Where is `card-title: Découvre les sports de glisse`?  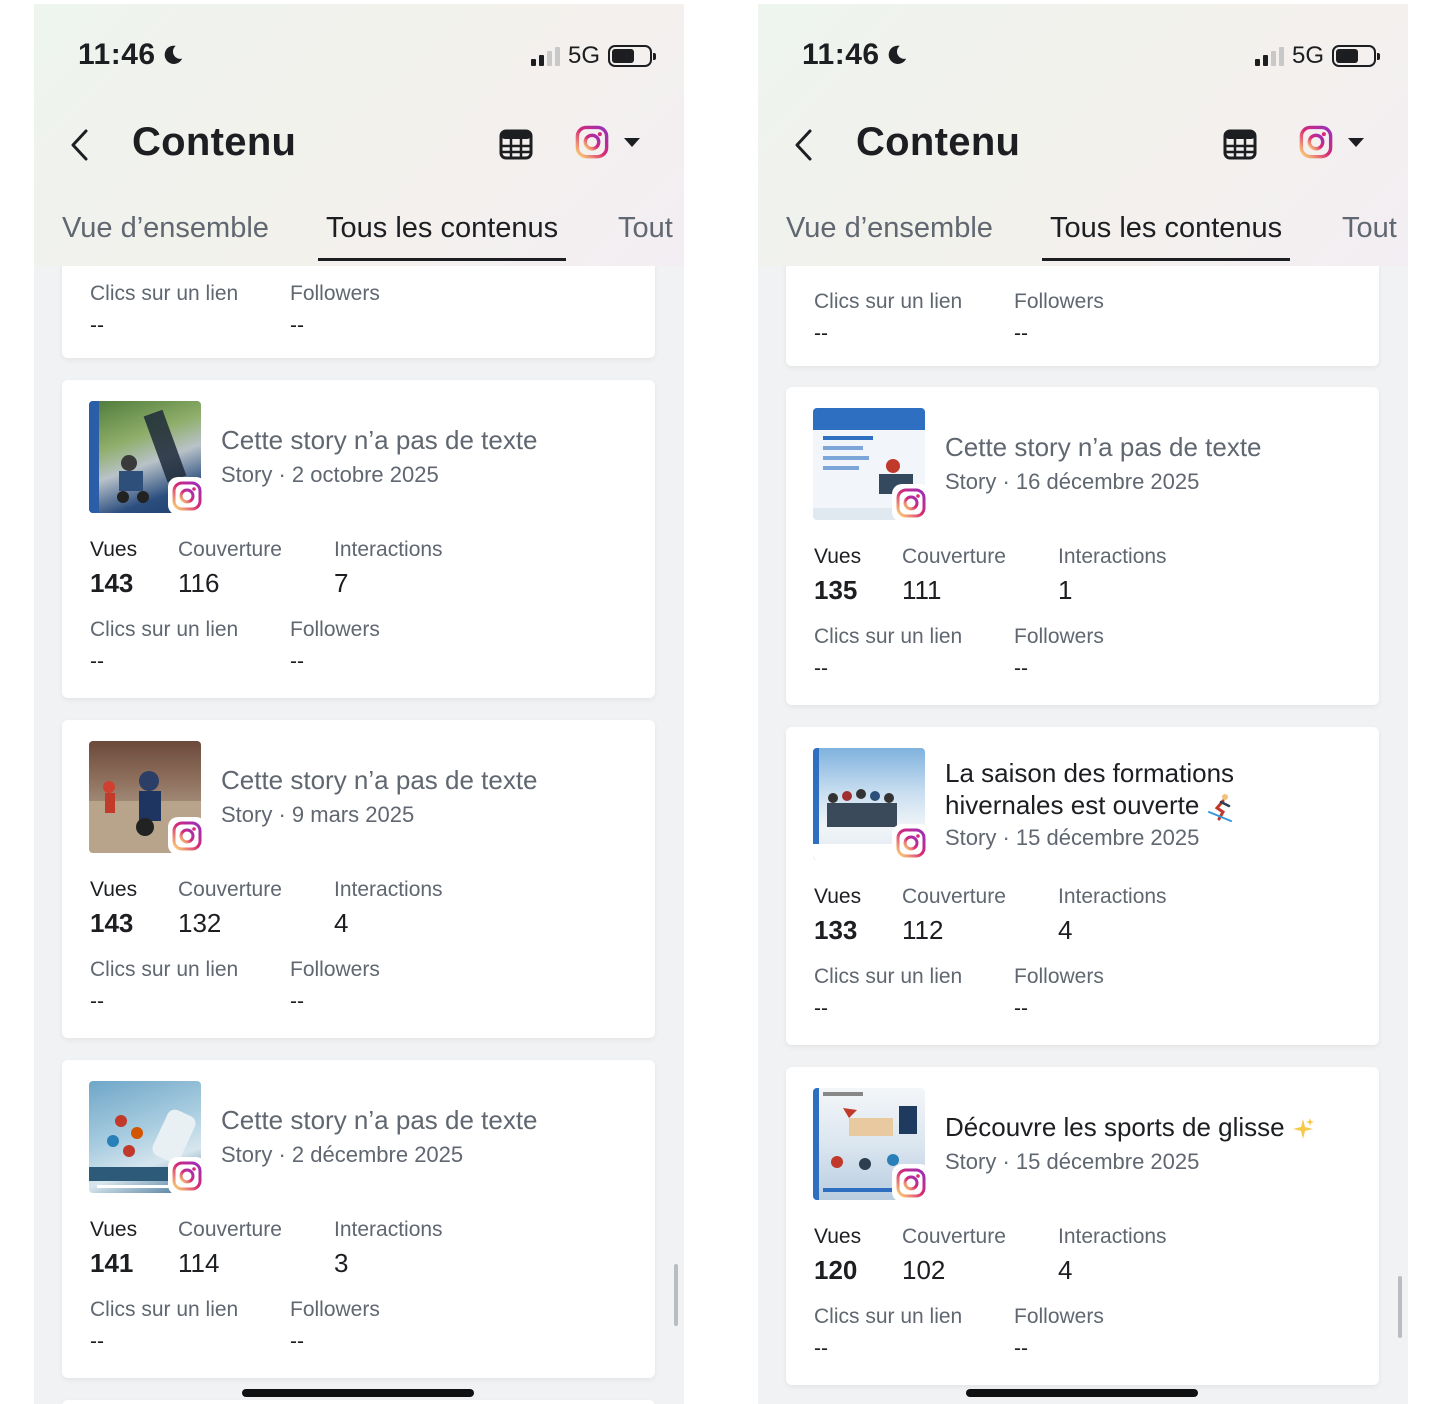 card-title: Découvre les sports de glisse is located at coordinates (1150, 1127).